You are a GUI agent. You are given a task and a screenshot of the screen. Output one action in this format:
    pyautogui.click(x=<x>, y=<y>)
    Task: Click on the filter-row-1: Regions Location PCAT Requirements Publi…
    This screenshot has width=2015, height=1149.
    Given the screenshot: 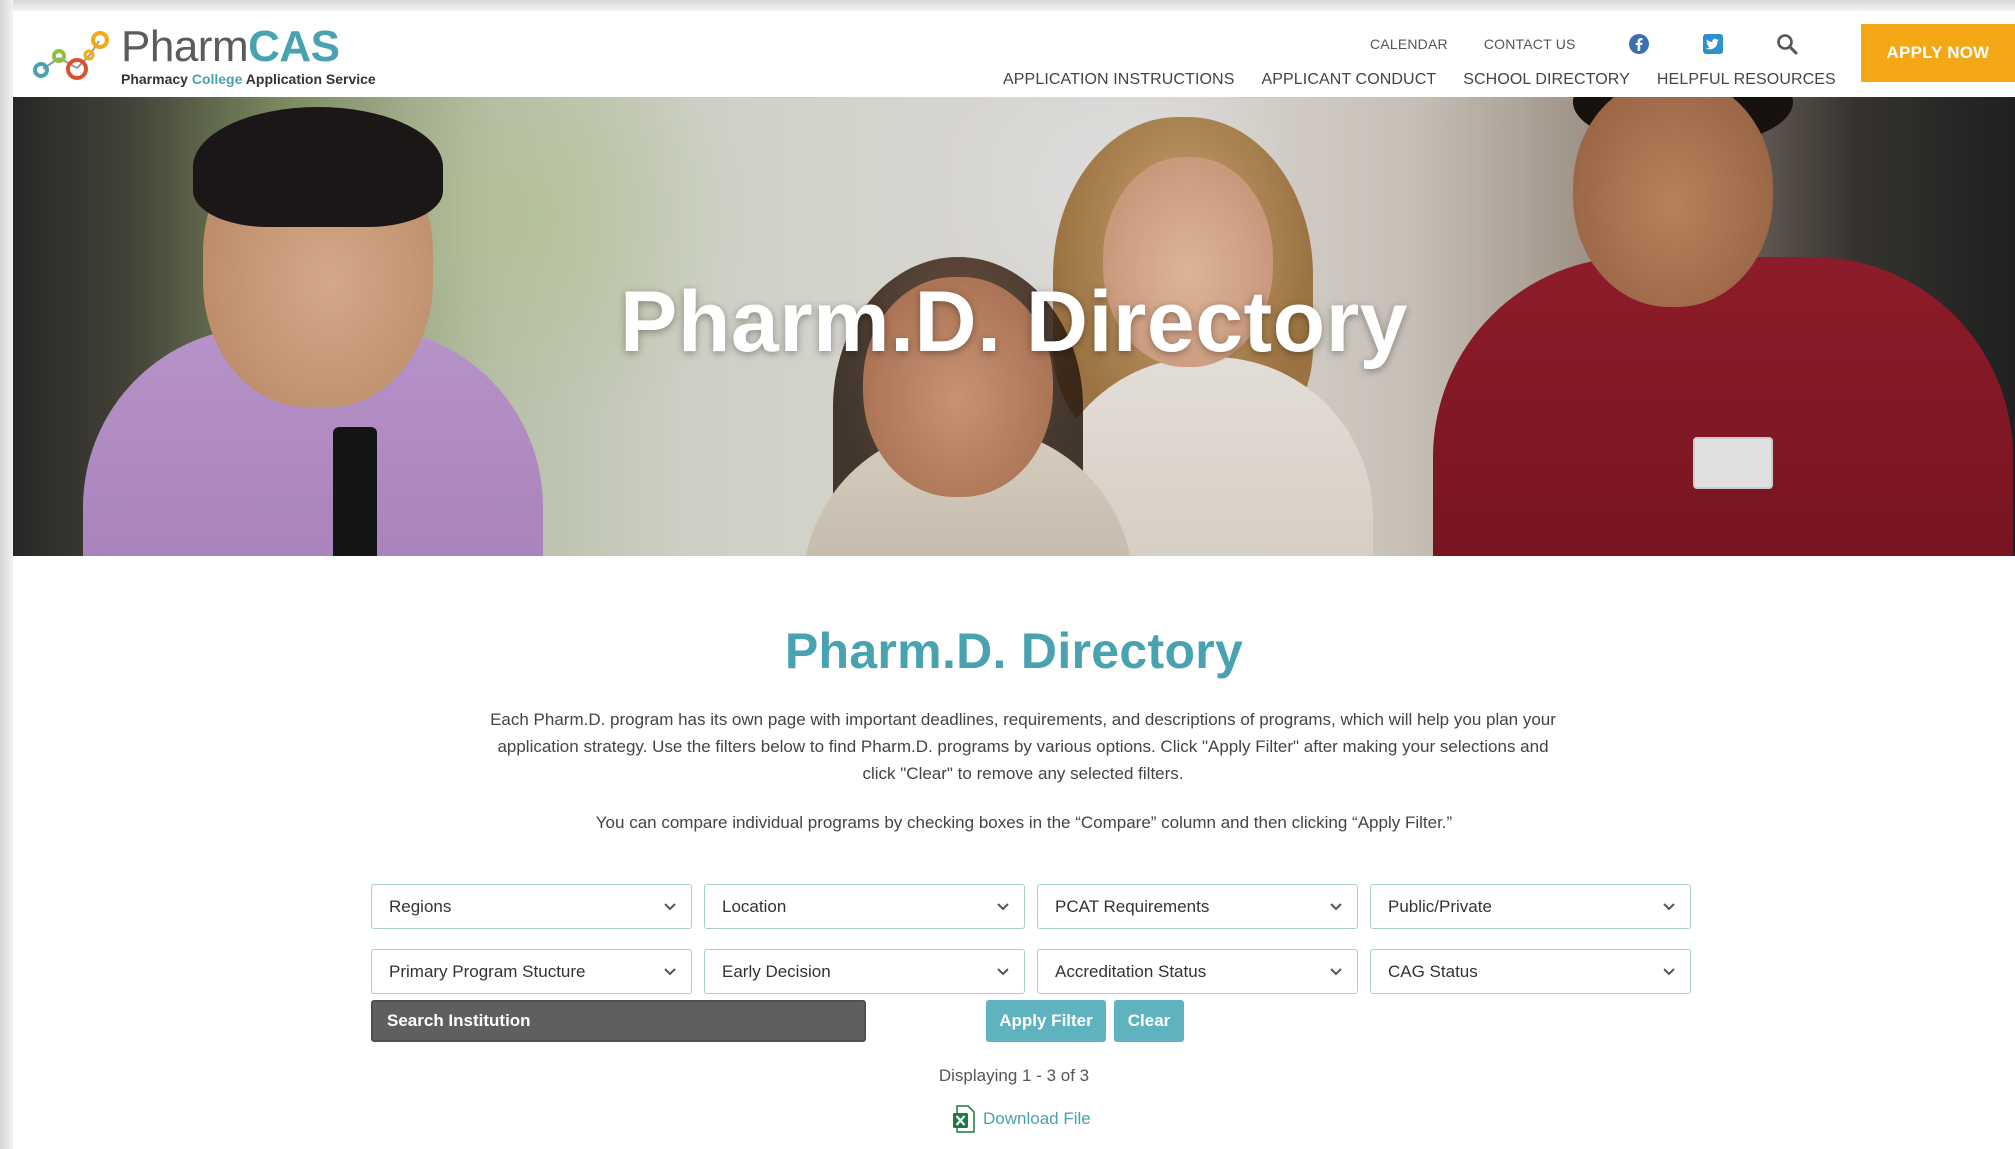 What is the action you would take?
    pyautogui.click(x=1038, y=906)
    